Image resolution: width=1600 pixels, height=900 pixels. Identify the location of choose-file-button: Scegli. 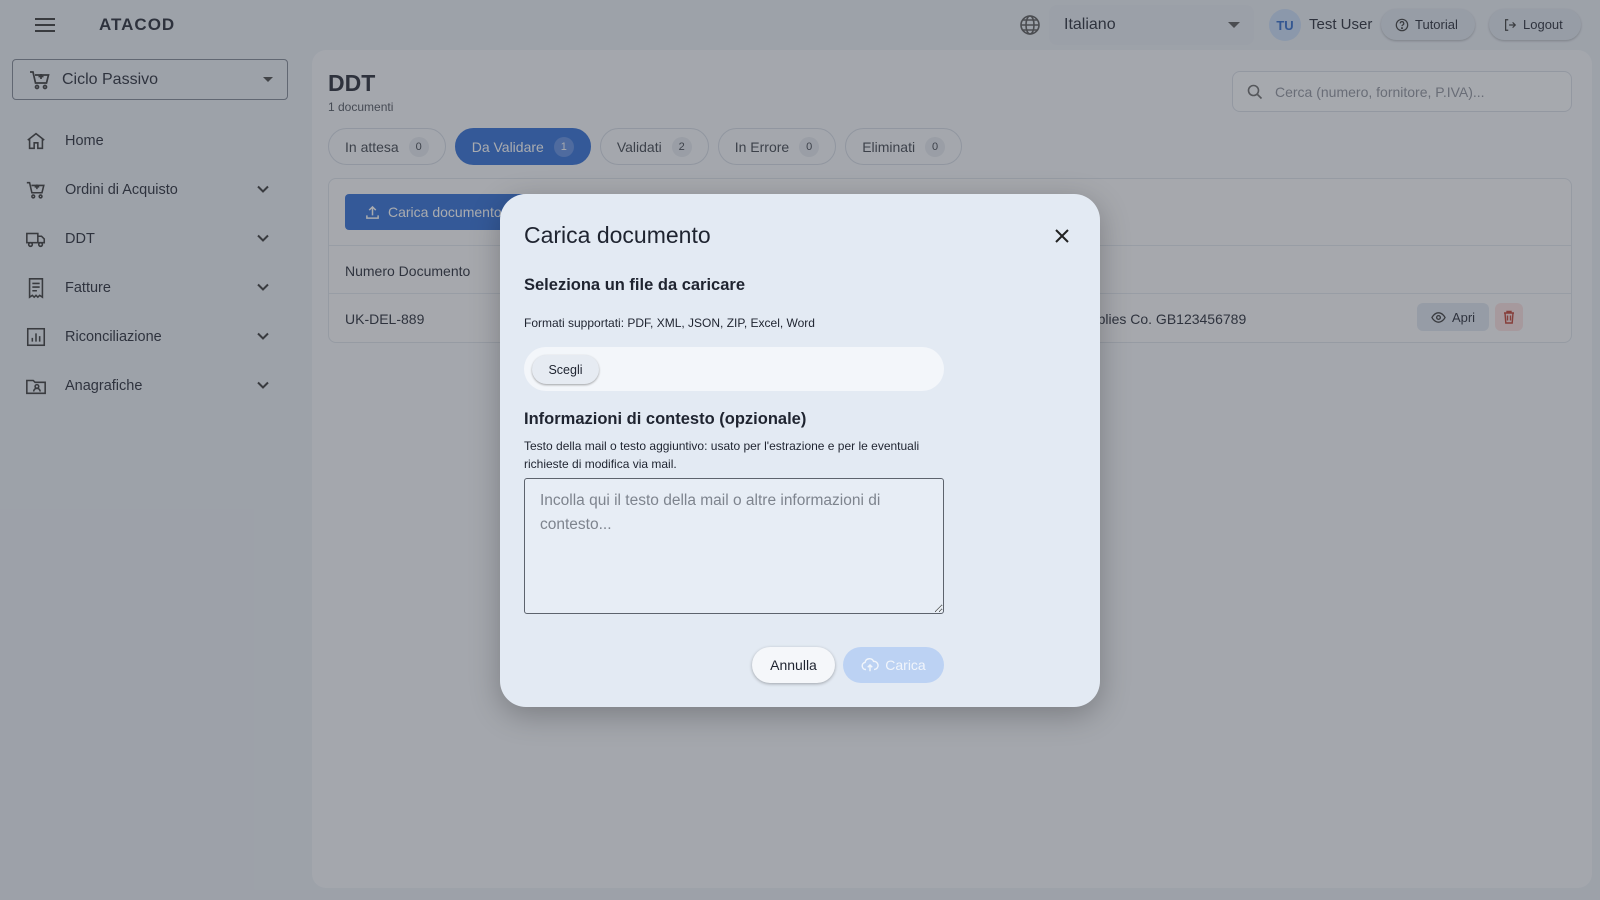
(565, 369).